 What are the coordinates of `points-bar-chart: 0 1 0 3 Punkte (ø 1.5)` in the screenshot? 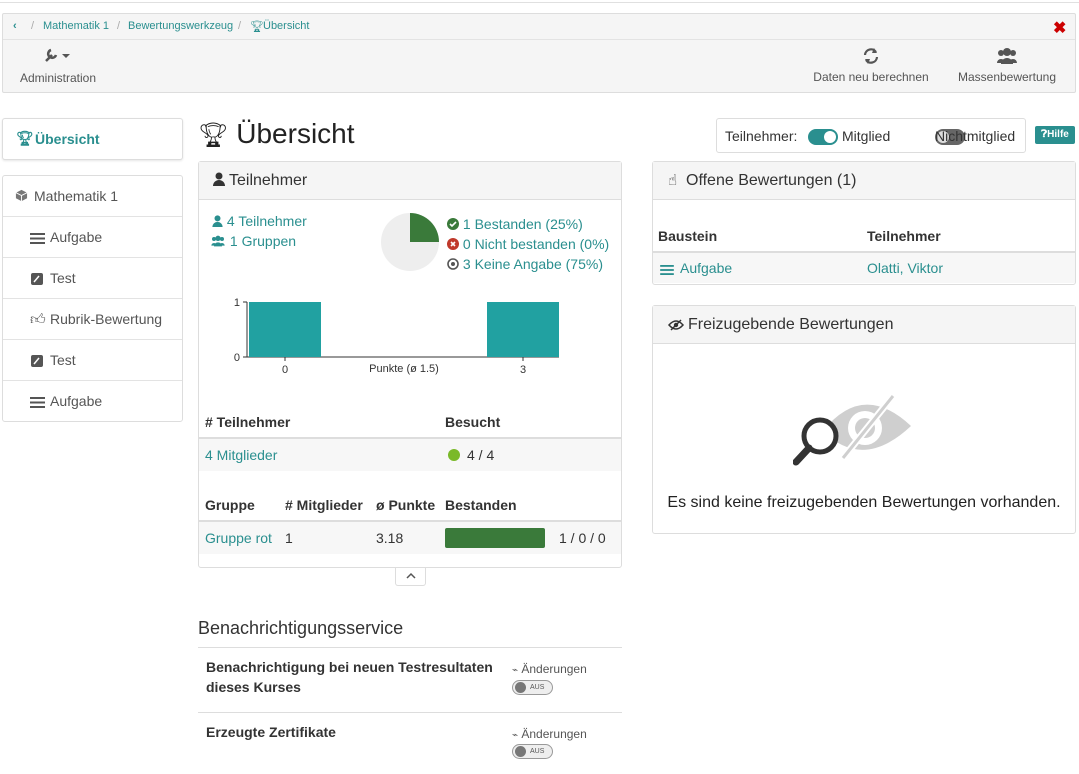 It's located at (396, 336).